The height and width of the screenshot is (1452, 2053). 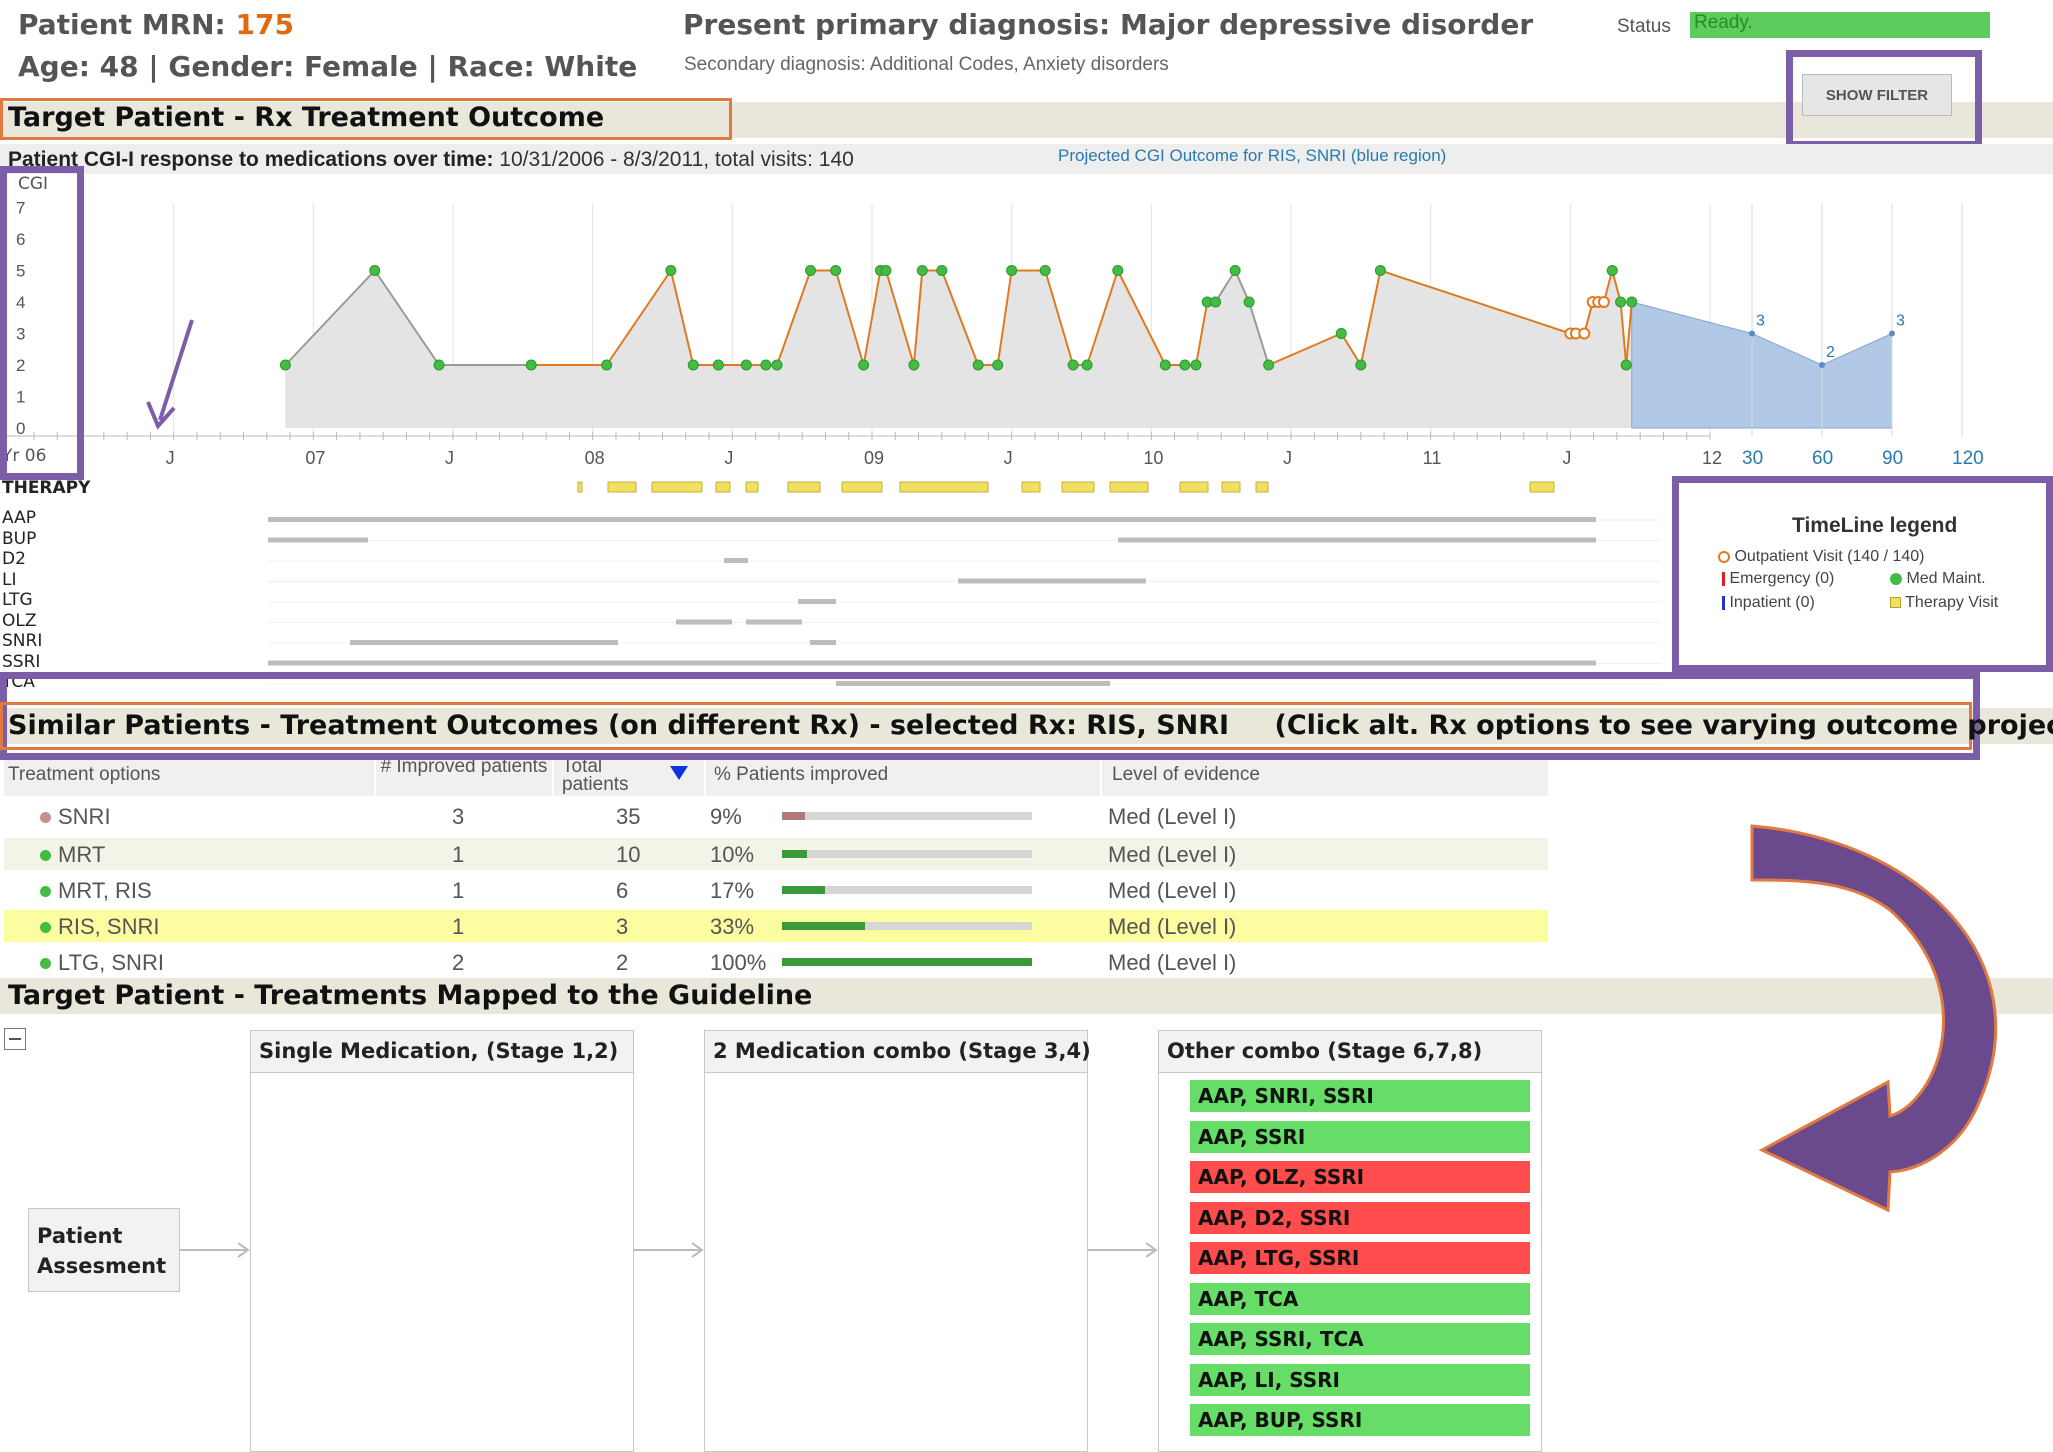 What do you see at coordinates (897, 1052) in the screenshot?
I see `stage-3-4-header: 2 Medication combo (Stage 3,4)` at bounding box center [897, 1052].